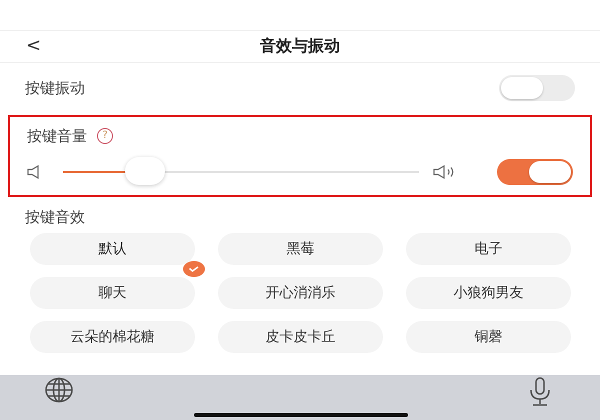 The height and width of the screenshot is (420, 600). Describe the element at coordinates (59, 390) in the screenshot. I see `globe-icon` at that location.